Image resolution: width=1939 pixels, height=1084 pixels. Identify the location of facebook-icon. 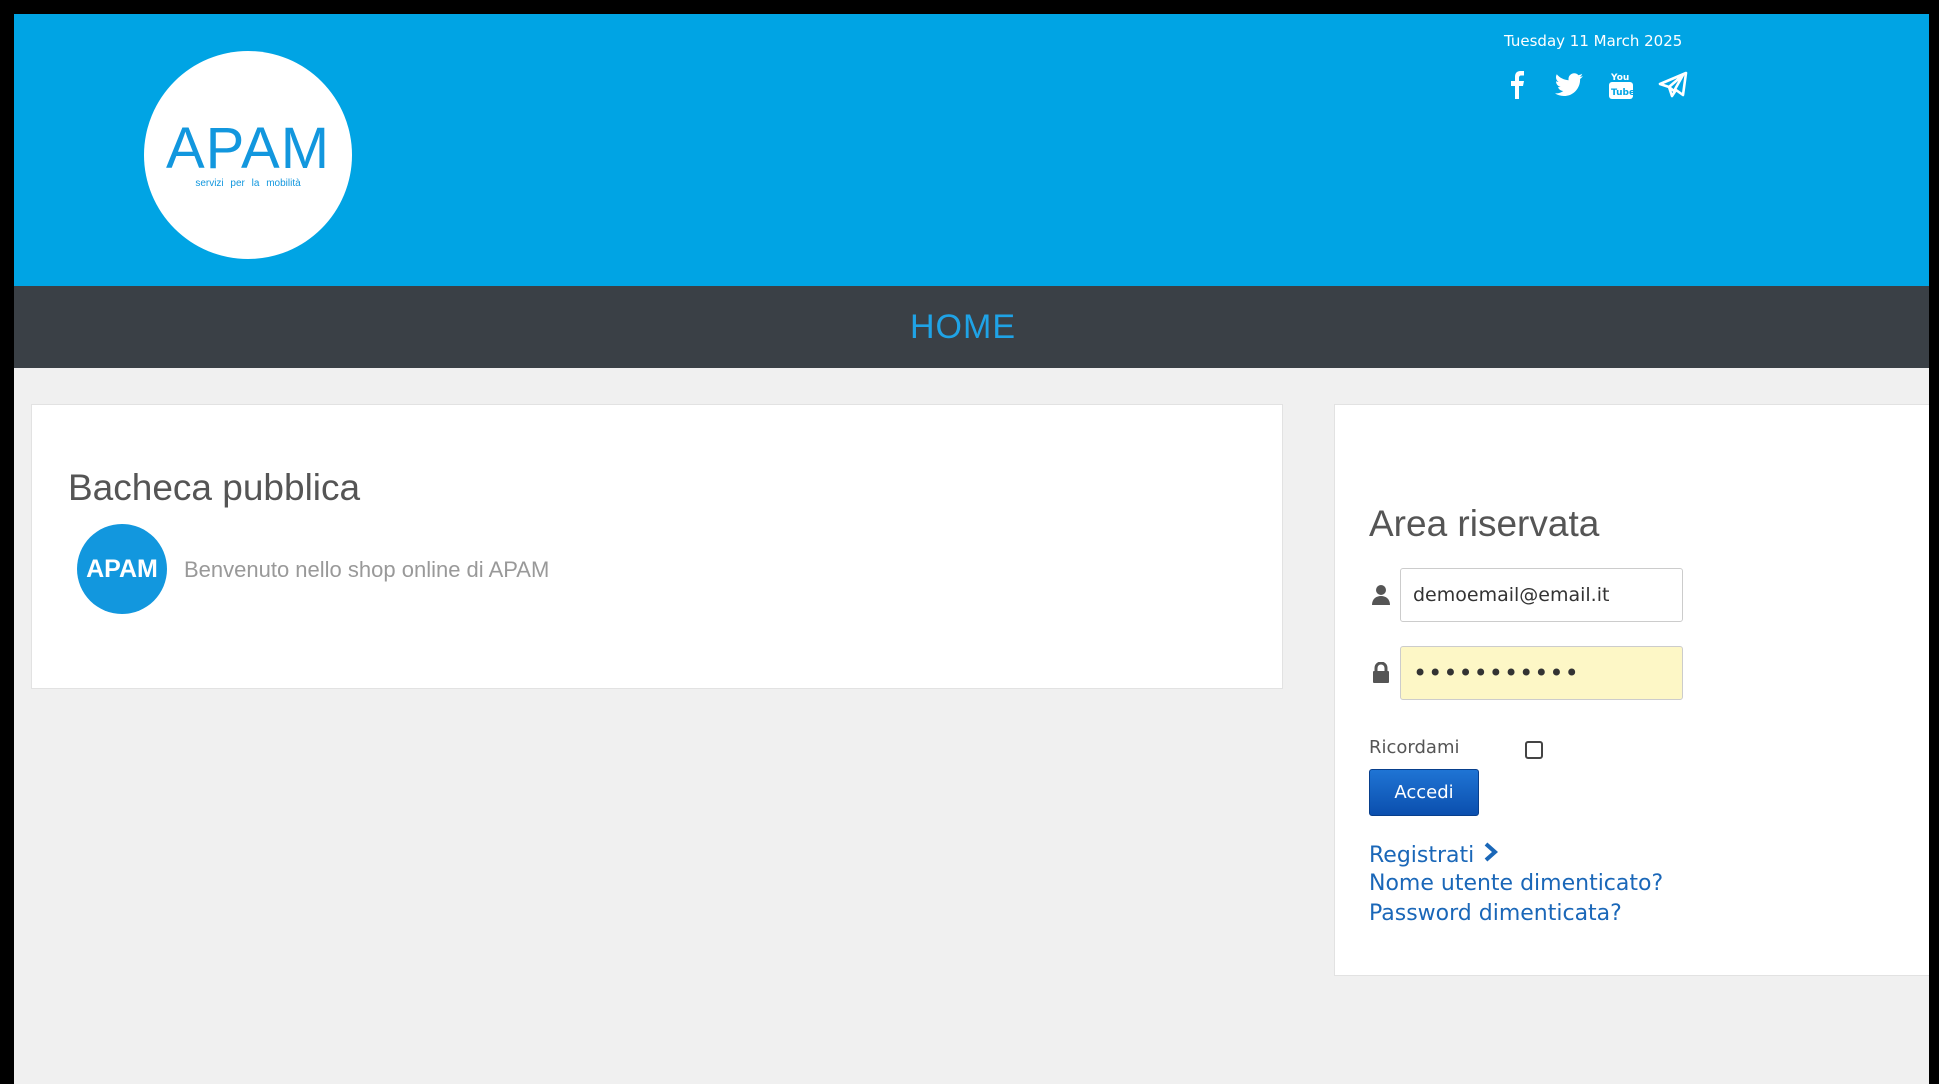
(1517, 85).